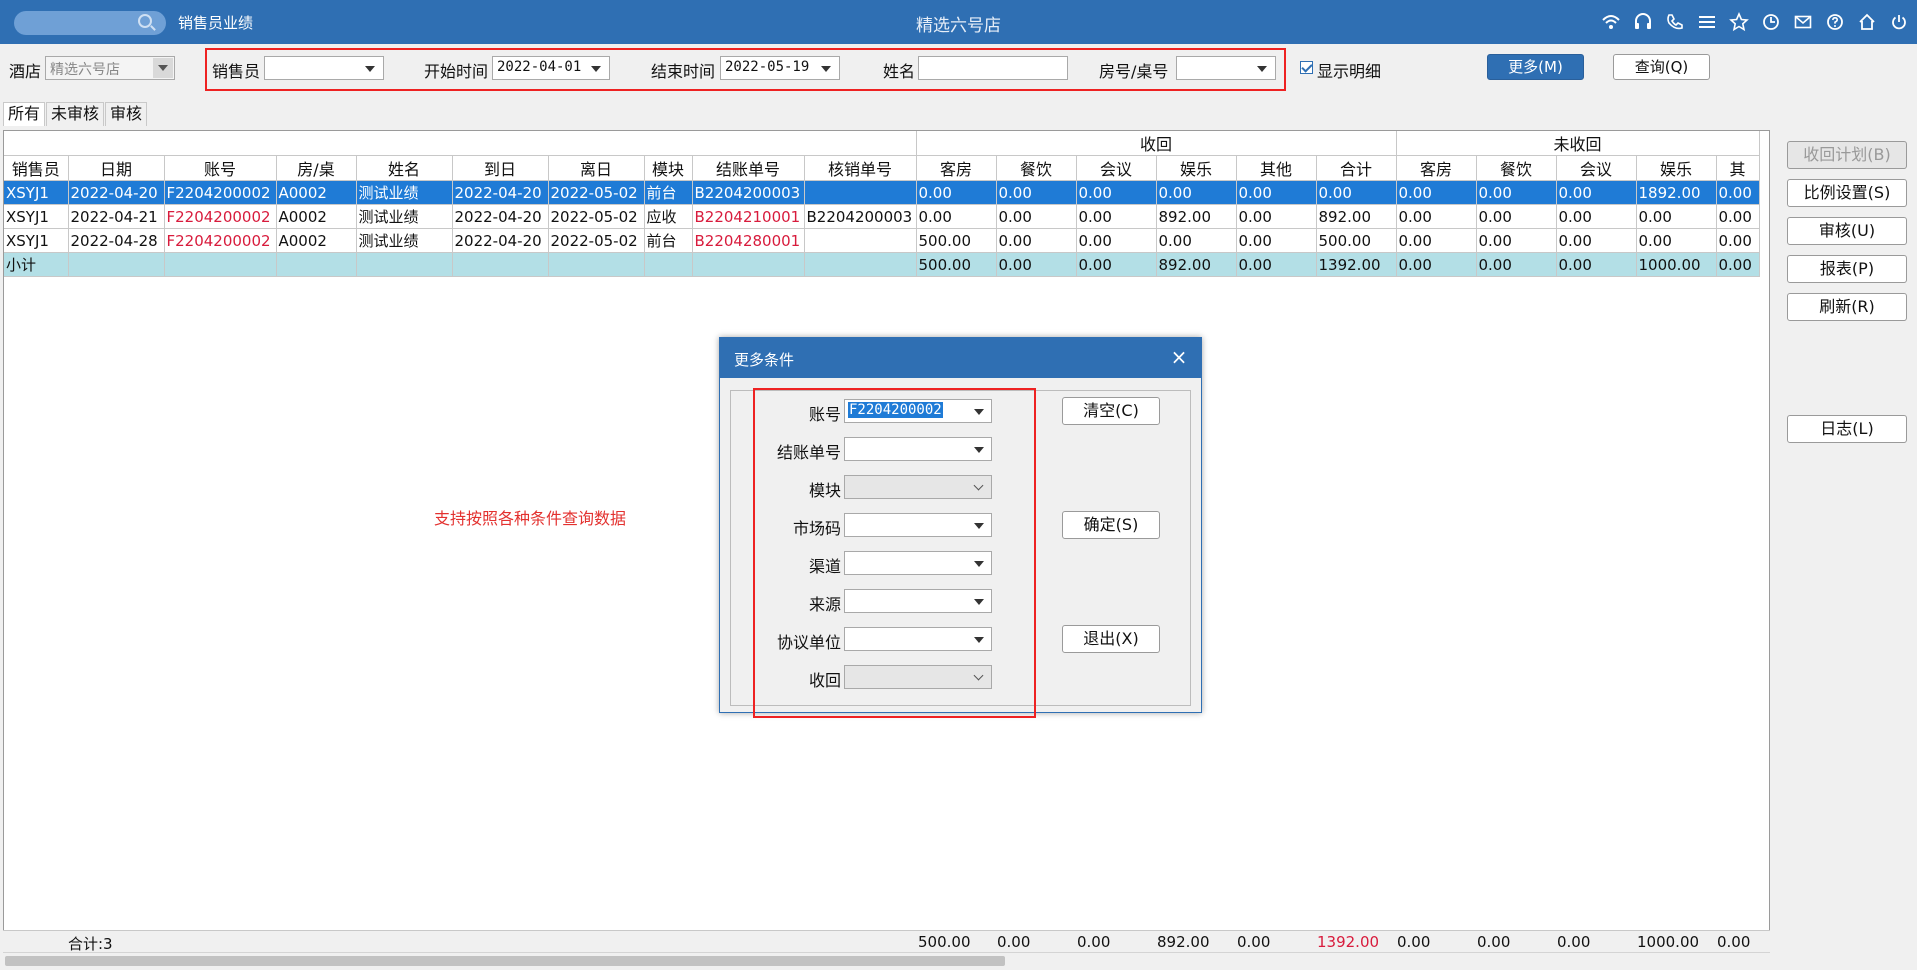  Describe the element at coordinates (116, 168) in the screenshot. I see `column-header: 日期` at that location.